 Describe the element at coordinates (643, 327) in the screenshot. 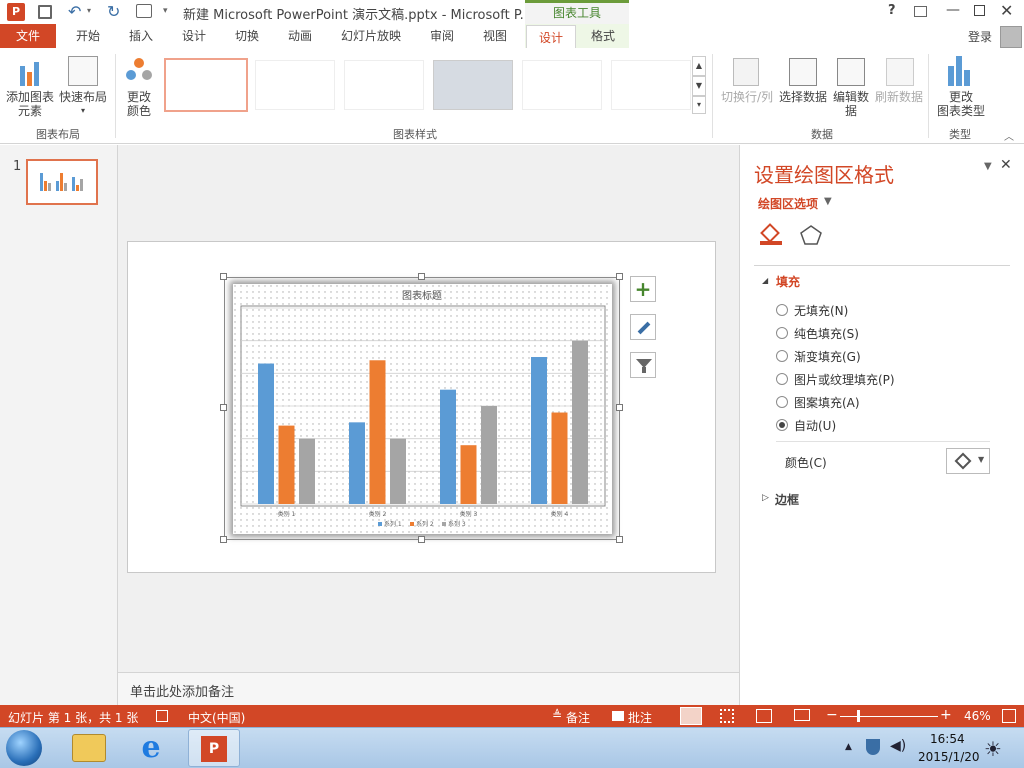

I see `chart-styles-brush-button` at that location.